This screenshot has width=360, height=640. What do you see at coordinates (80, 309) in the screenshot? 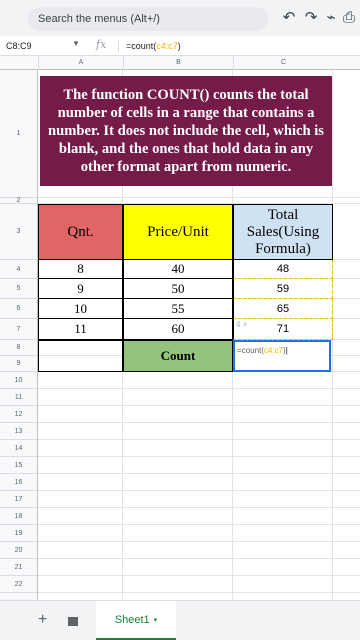
I see `cell-qnt: 10` at bounding box center [80, 309].